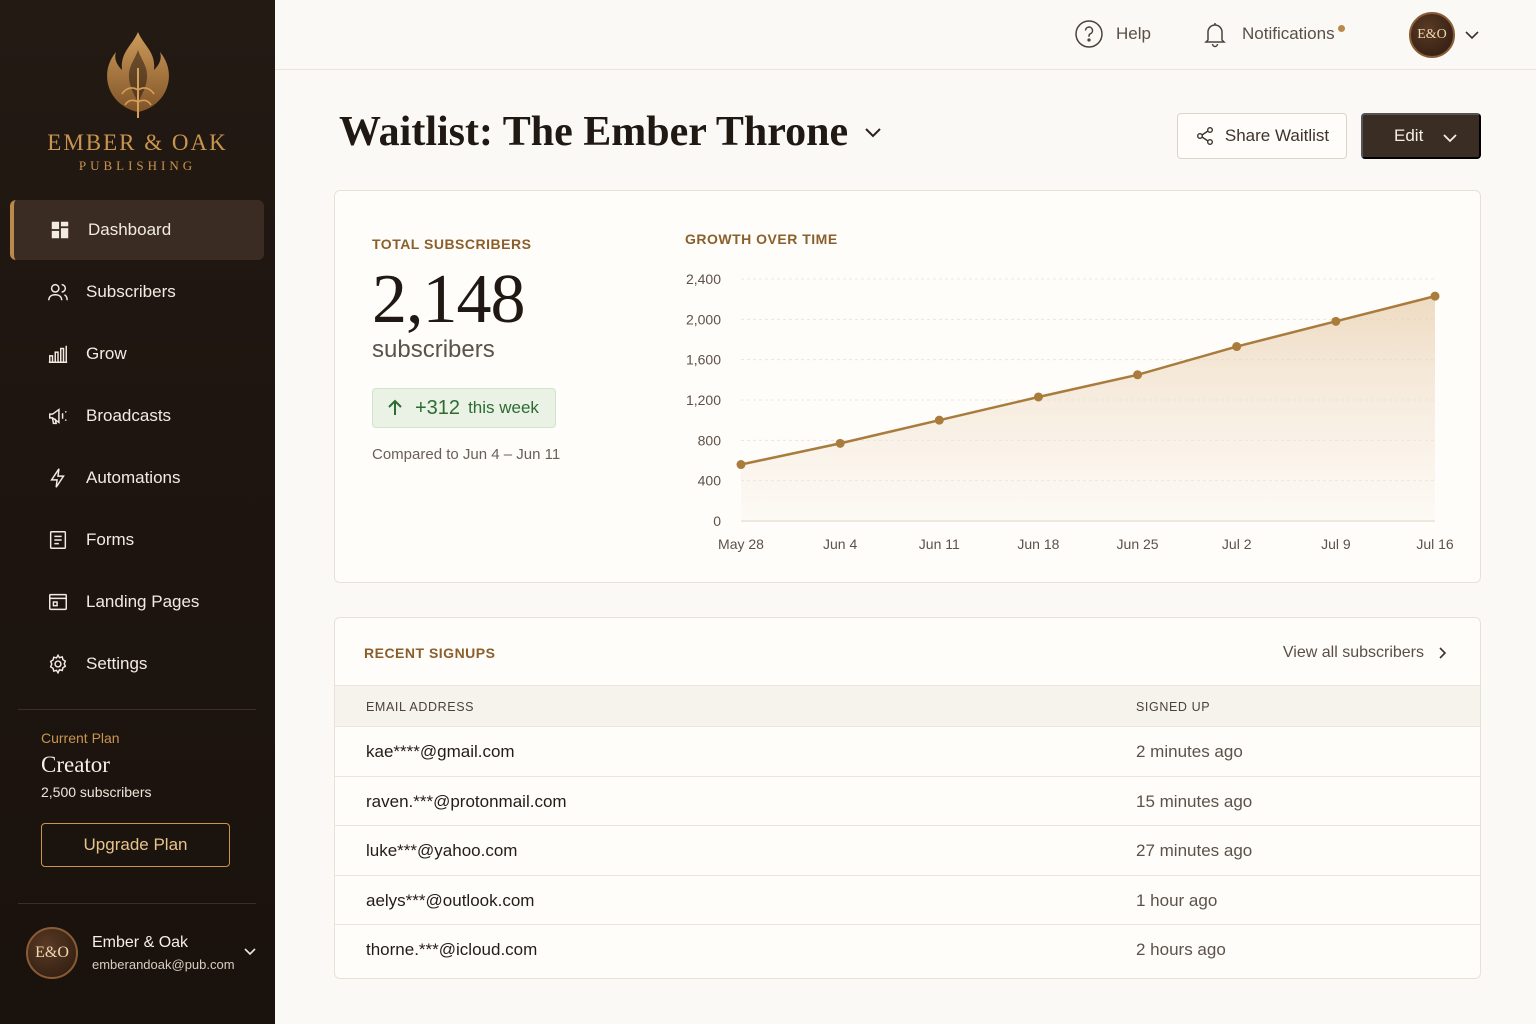 The width and height of the screenshot is (1536, 1024). Describe the element at coordinates (840, 544) in the screenshot. I see `x-tick-label: Jun 4` at that location.